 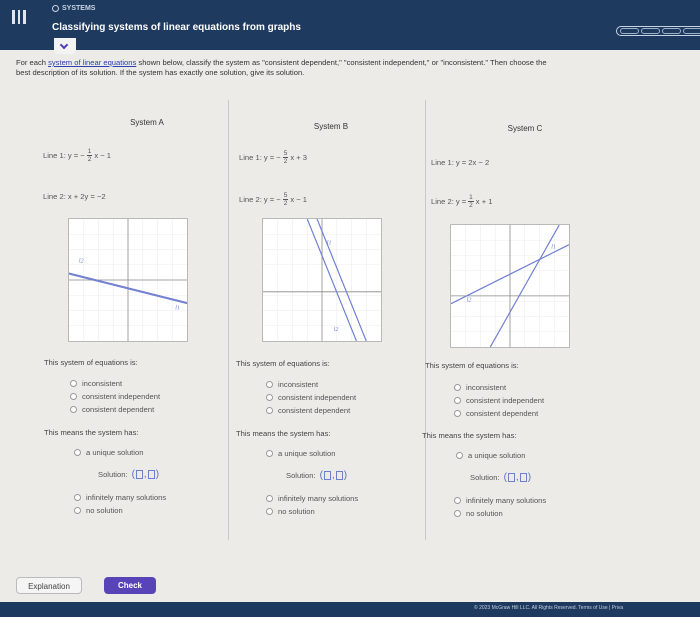 What do you see at coordinates (128, 280) in the screenshot?
I see `system-a-graph: l2 l1` at bounding box center [128, 280].